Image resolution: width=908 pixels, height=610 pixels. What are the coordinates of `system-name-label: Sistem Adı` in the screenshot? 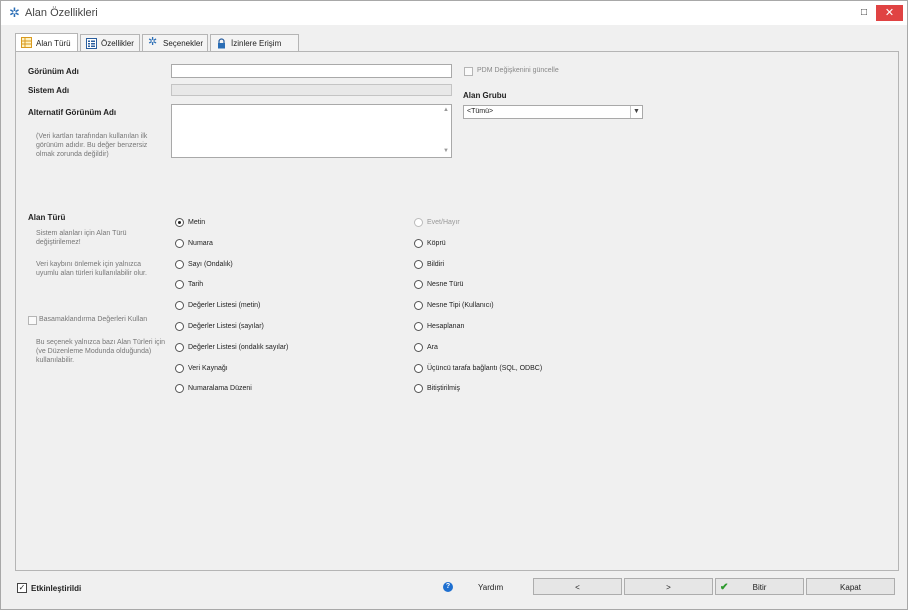 It's located at (49, 90).